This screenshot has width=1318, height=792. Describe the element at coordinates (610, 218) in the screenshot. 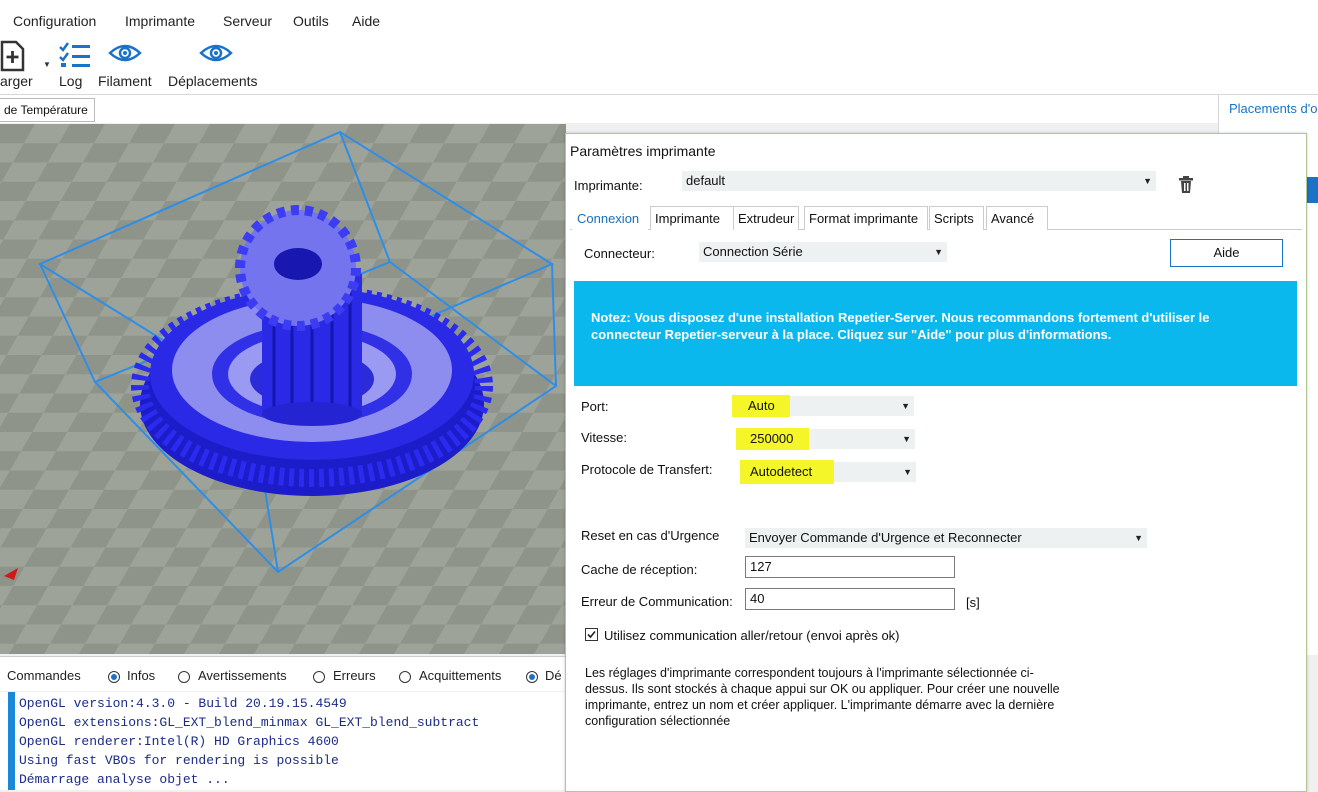

I see `tab-connexion: Connexion` at that location.